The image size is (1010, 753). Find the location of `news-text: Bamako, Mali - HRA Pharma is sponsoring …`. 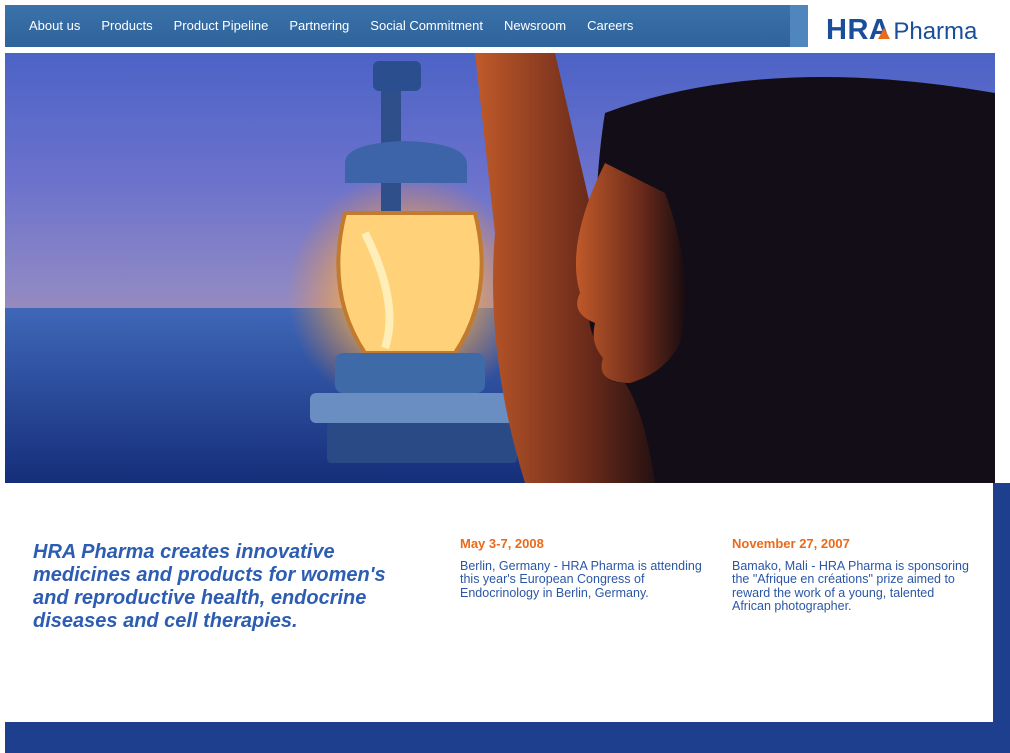

news-text: Bamako, Mali - HRA Pharma is sponsoring … is located at coordinates (850, 585).